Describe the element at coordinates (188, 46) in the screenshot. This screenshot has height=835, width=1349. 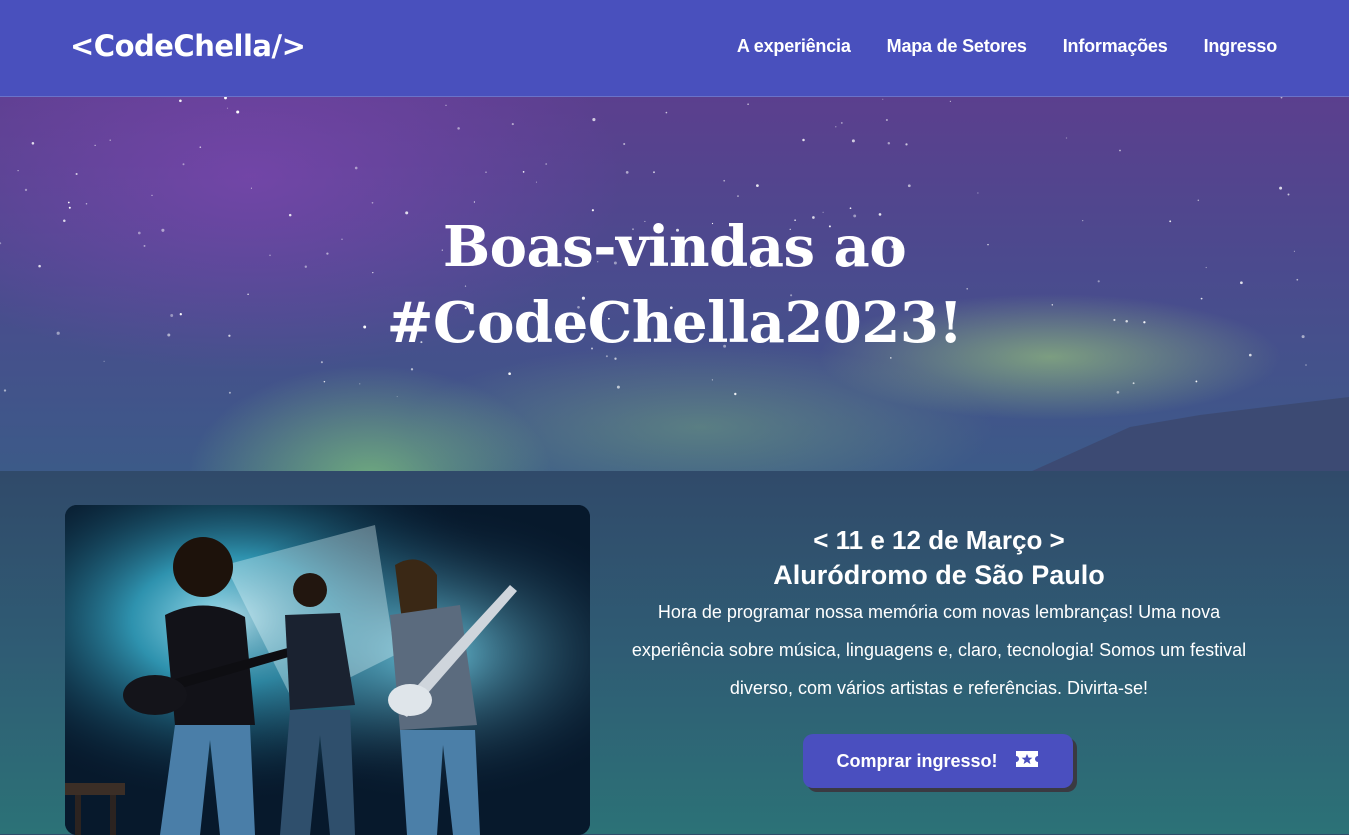
I see `site-logo: <CodeChella/>` at that location.